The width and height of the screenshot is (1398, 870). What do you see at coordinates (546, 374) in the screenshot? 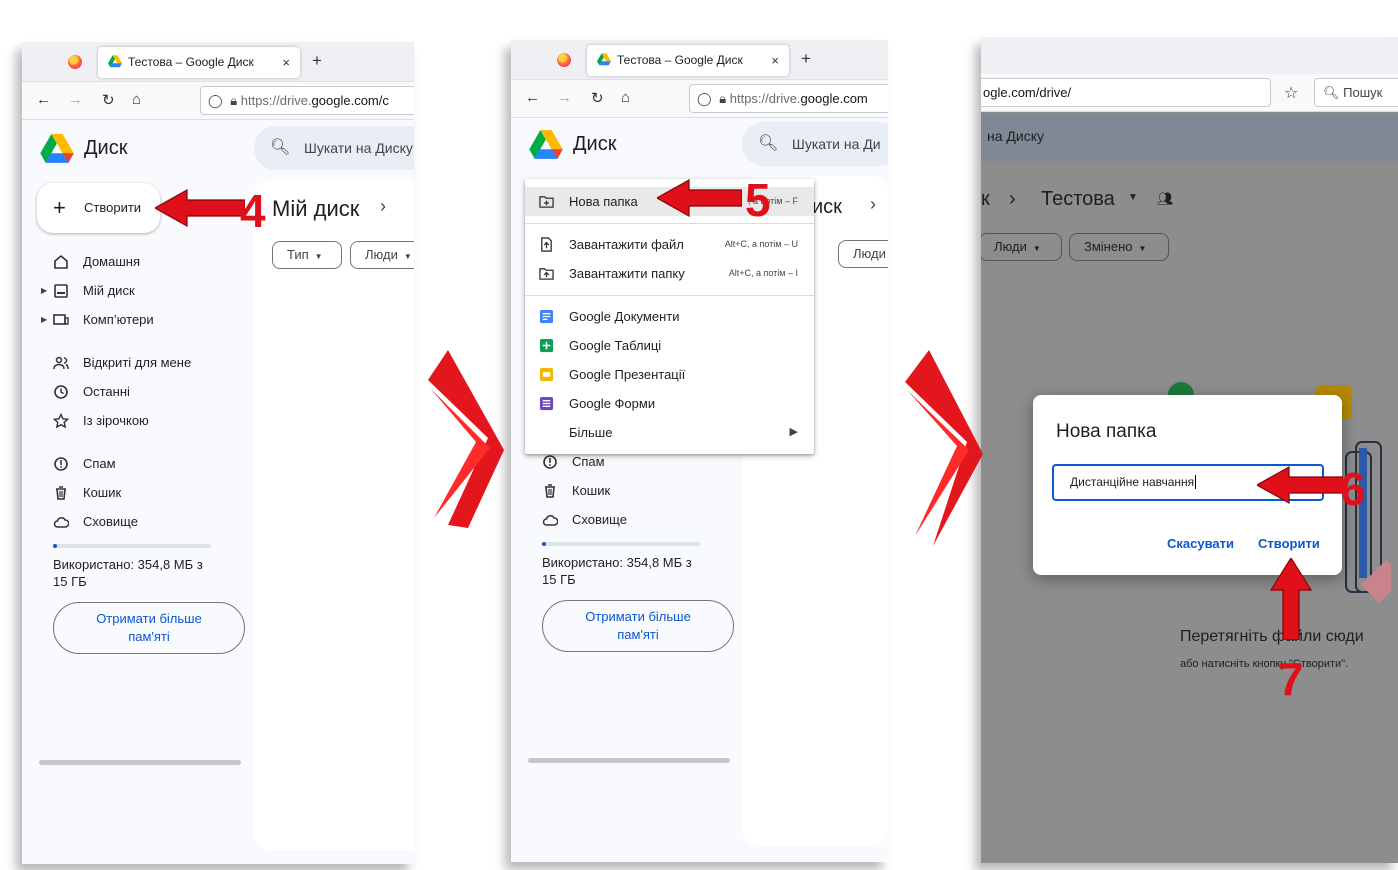
I see `google-slides-icon` at bounding box center [546, 374].